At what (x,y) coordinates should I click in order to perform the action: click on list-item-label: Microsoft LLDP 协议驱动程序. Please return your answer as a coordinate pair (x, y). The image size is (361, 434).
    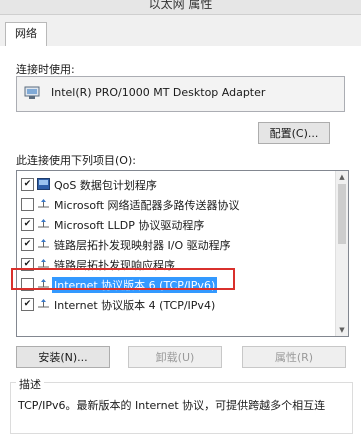
    Looking at the image, I should click on (129, 225).